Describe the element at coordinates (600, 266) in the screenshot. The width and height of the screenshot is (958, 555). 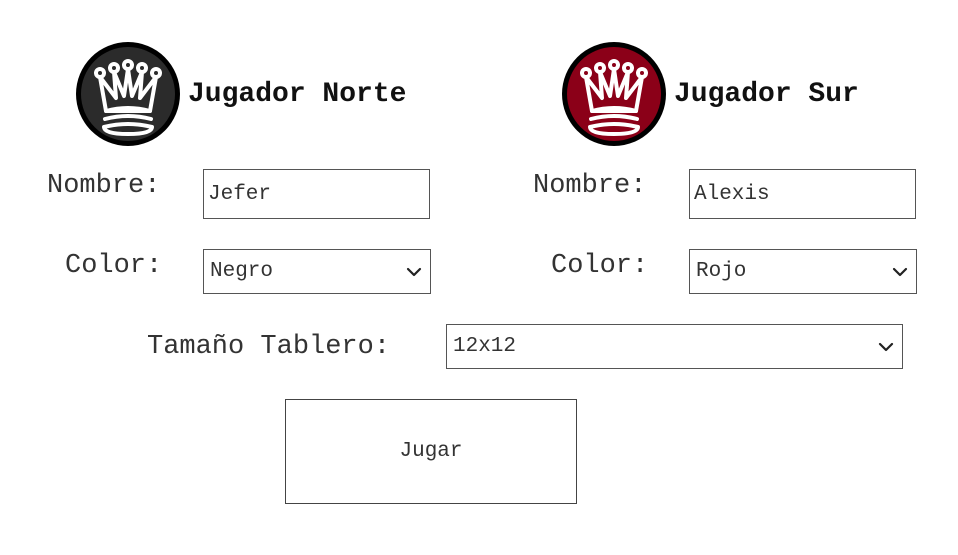
I see `south-color-label: Color:` at that location.